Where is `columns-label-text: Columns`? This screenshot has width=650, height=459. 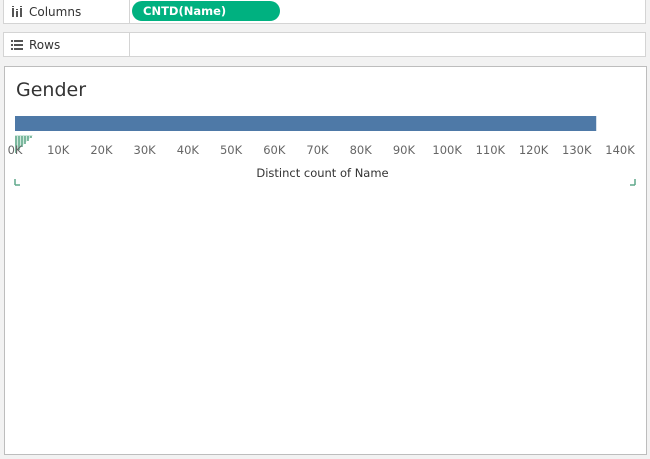
columns-label-text: Columns is located at coordinates (55, 11).